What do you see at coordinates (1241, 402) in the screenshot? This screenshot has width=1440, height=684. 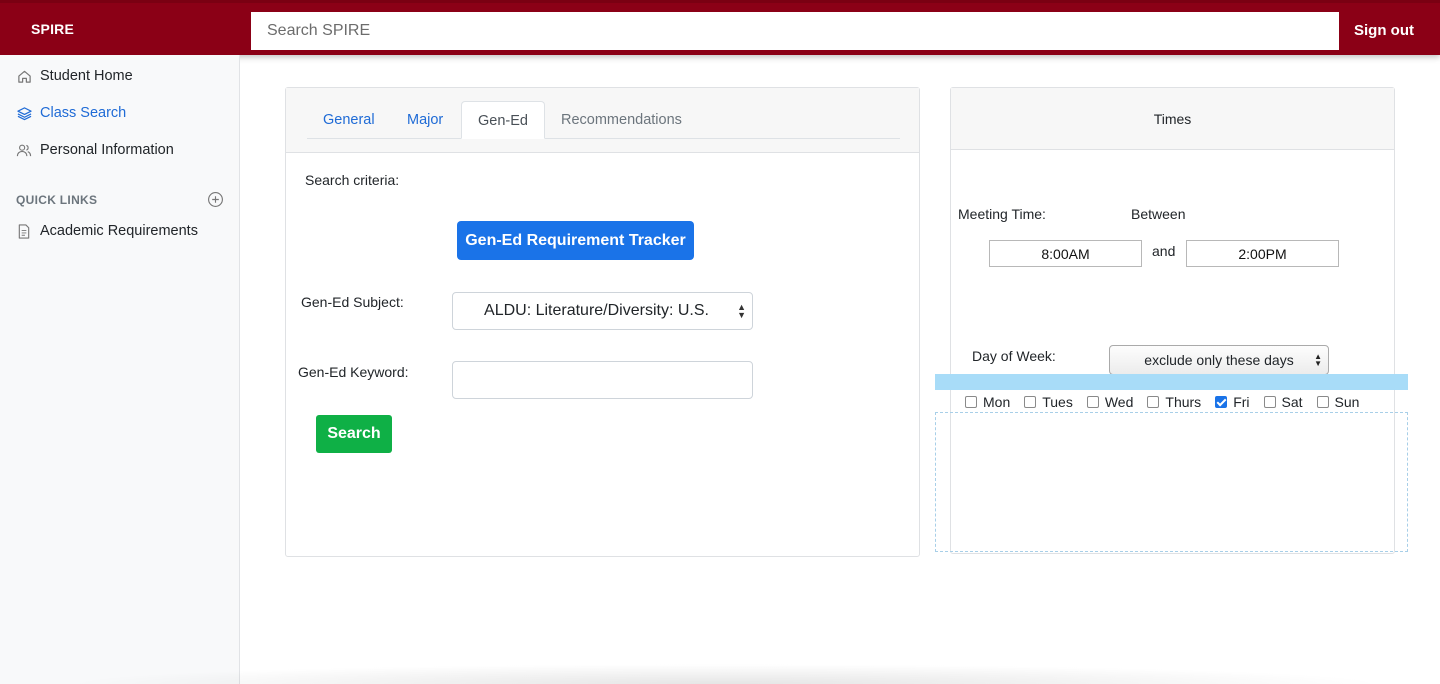 I see `day-label: Fri` at bounding box center [1241, 402].